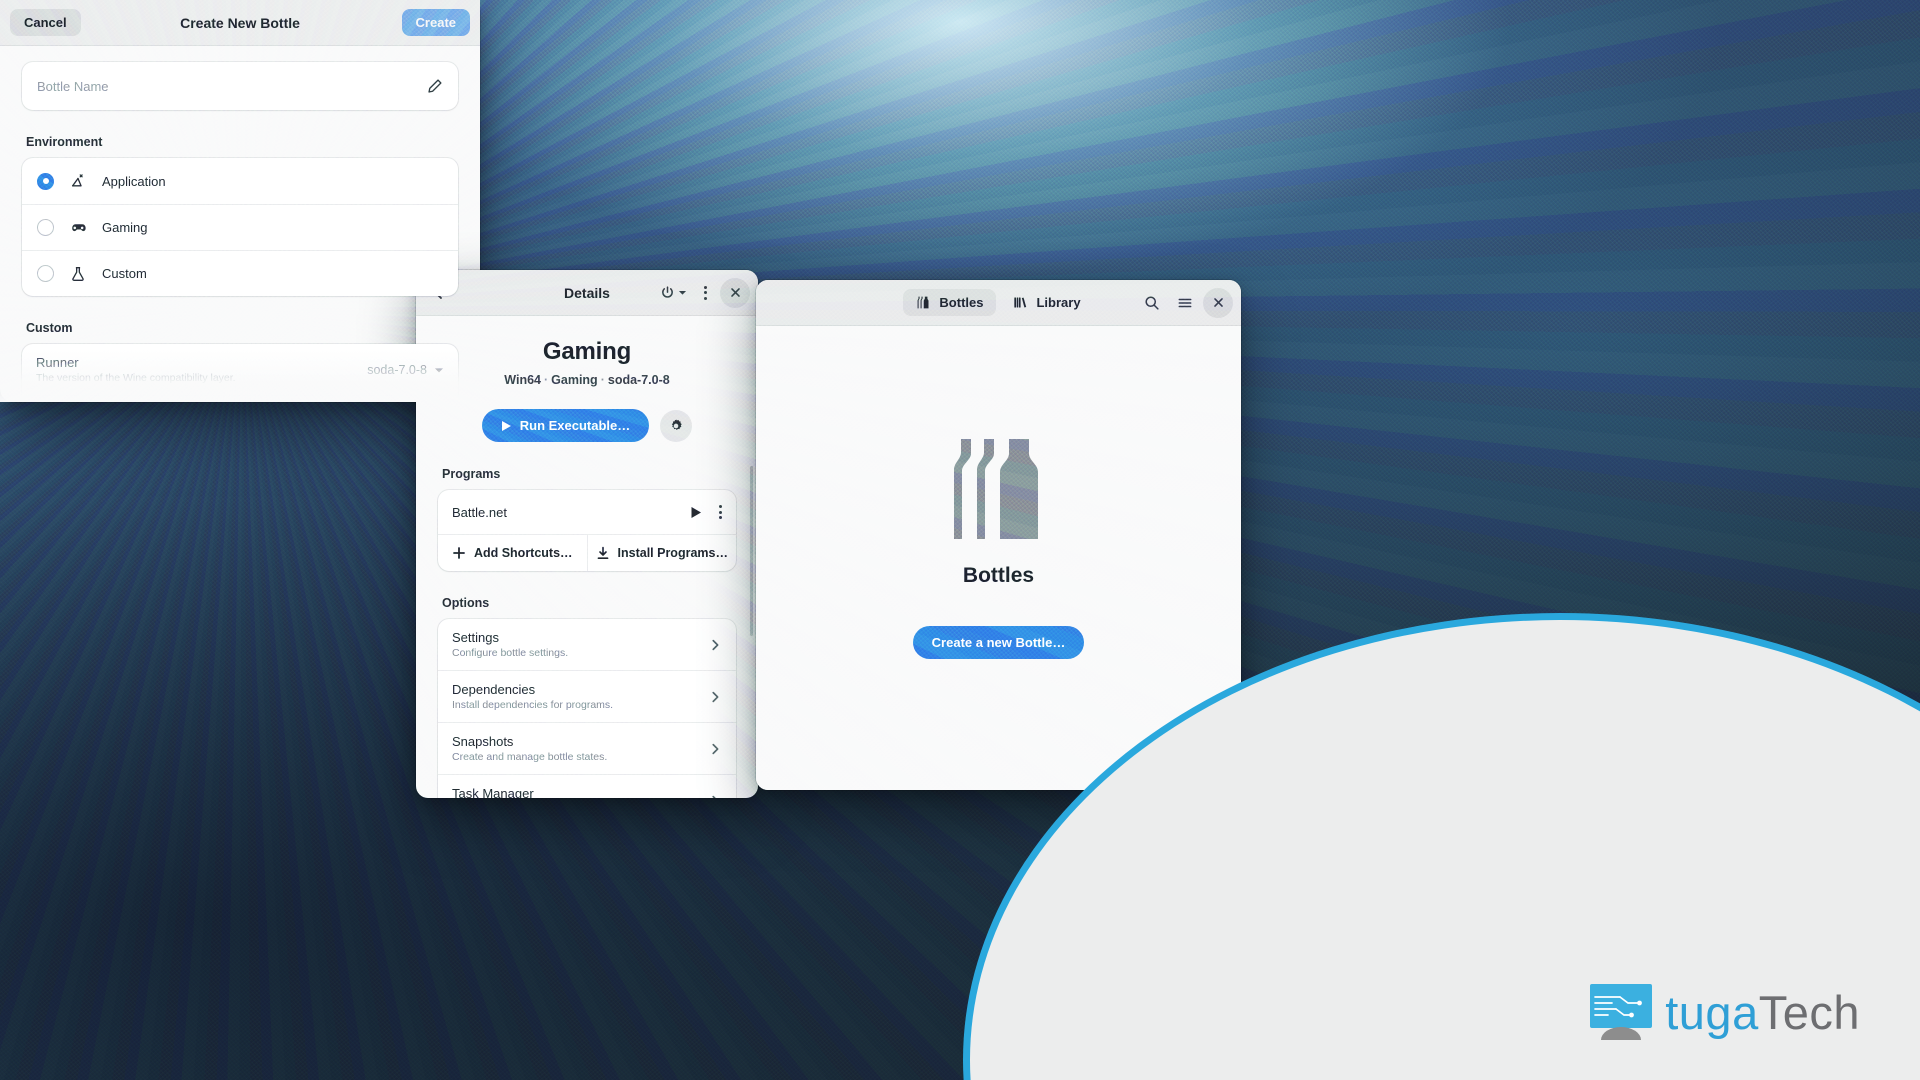 The width and height of the screenshot is (1920, 1080). What do you see at coordinates (638, 380) in the screenshot?
I see `meta-runner: soda-7.0-8` at bounding box center [638, 380].